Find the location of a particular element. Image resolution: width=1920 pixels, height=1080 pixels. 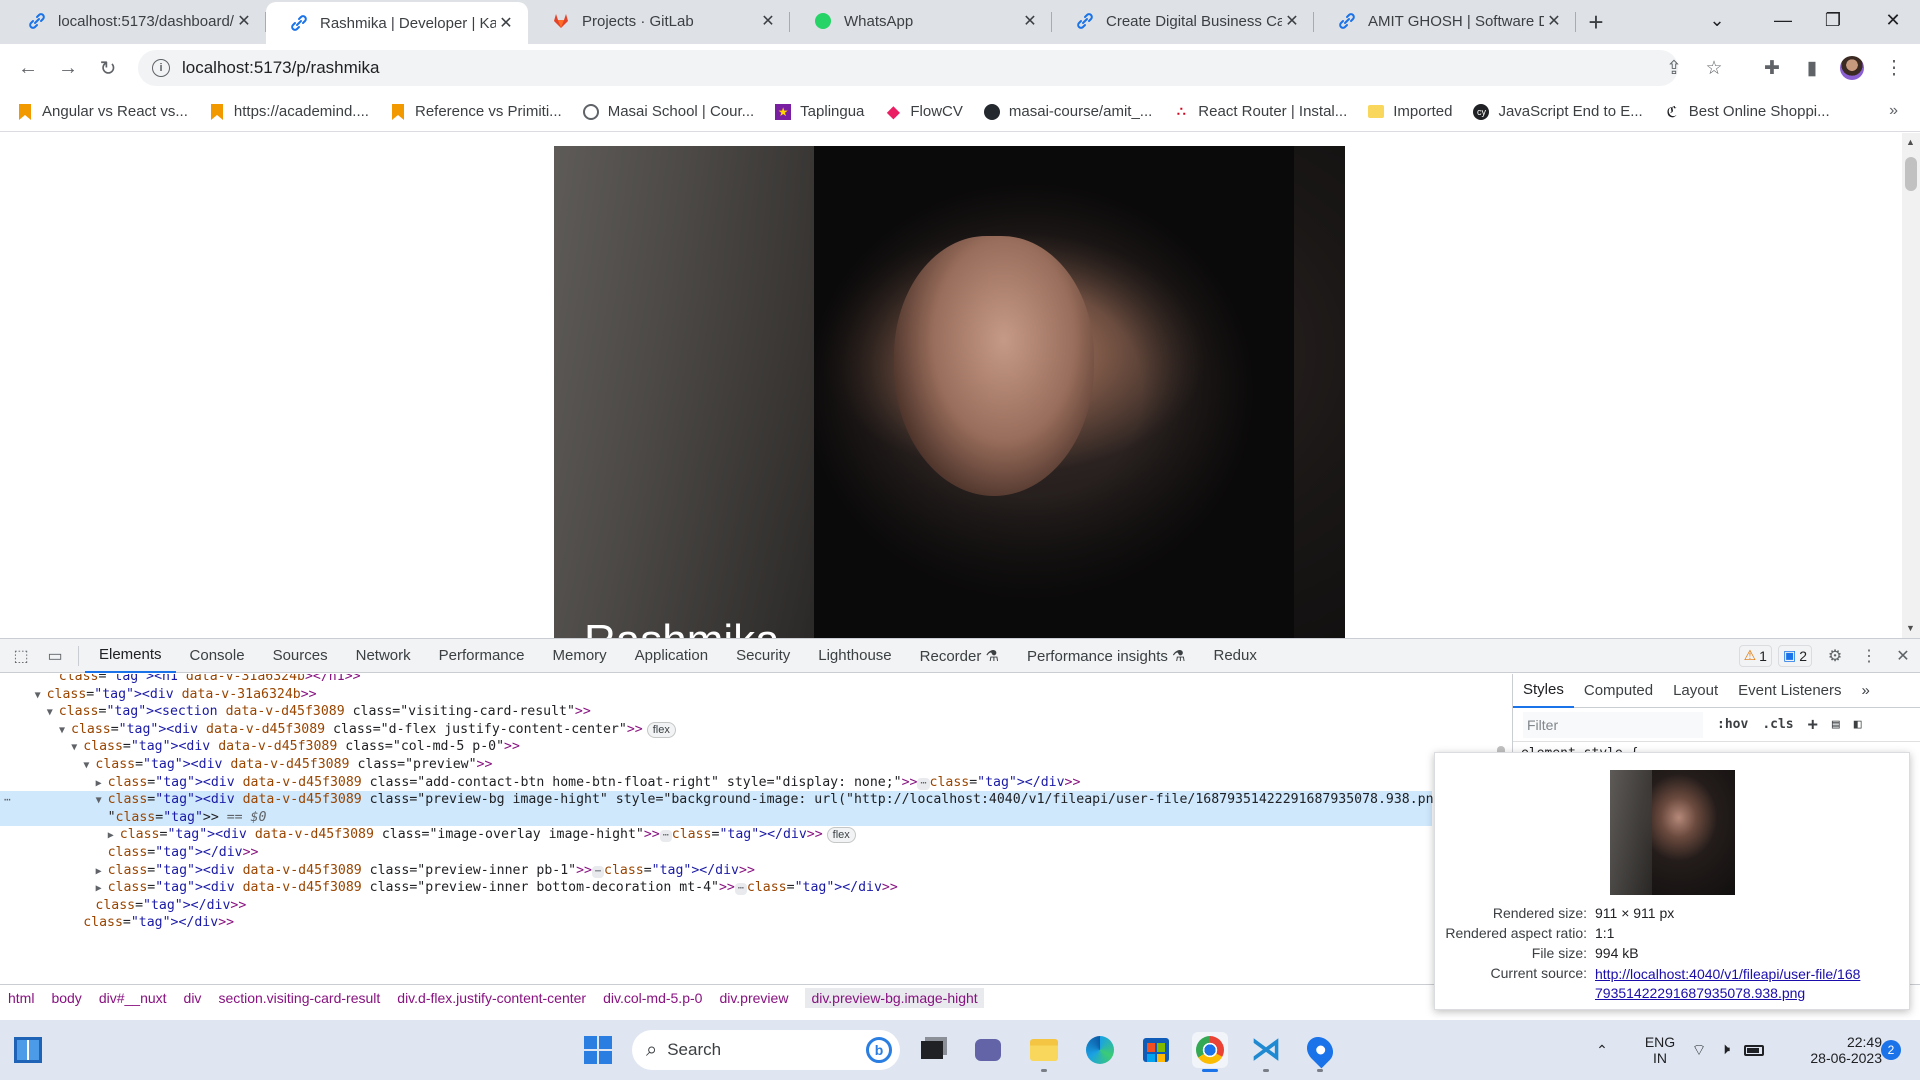

node-actions-icon: ⋯ is located at coordinates (7, 800).